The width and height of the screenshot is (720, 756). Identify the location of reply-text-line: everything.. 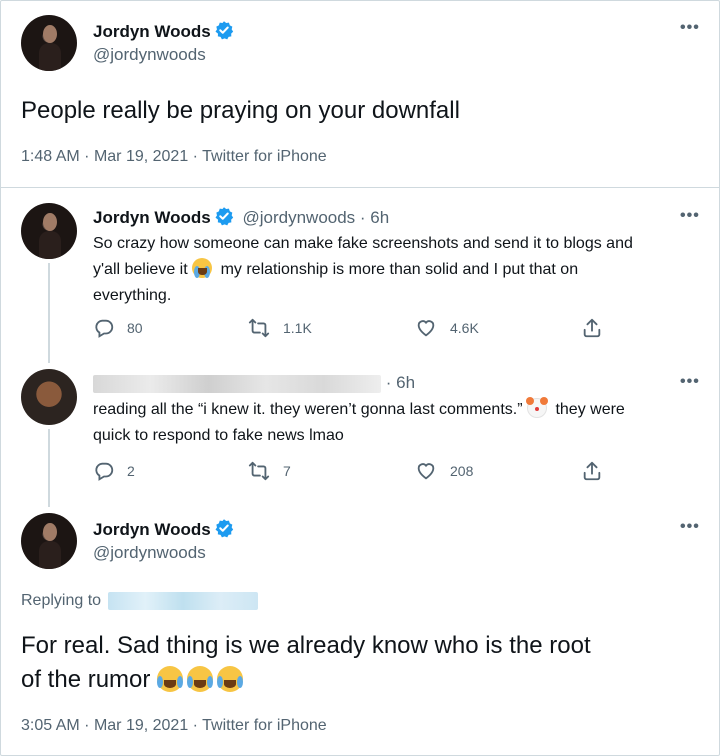
(132, 295).